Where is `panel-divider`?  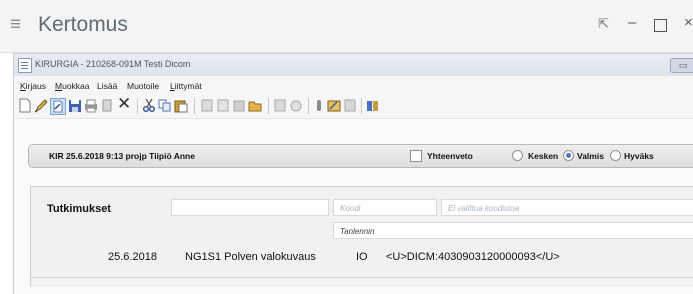 panel-divider is located at coordinates (362, 277).